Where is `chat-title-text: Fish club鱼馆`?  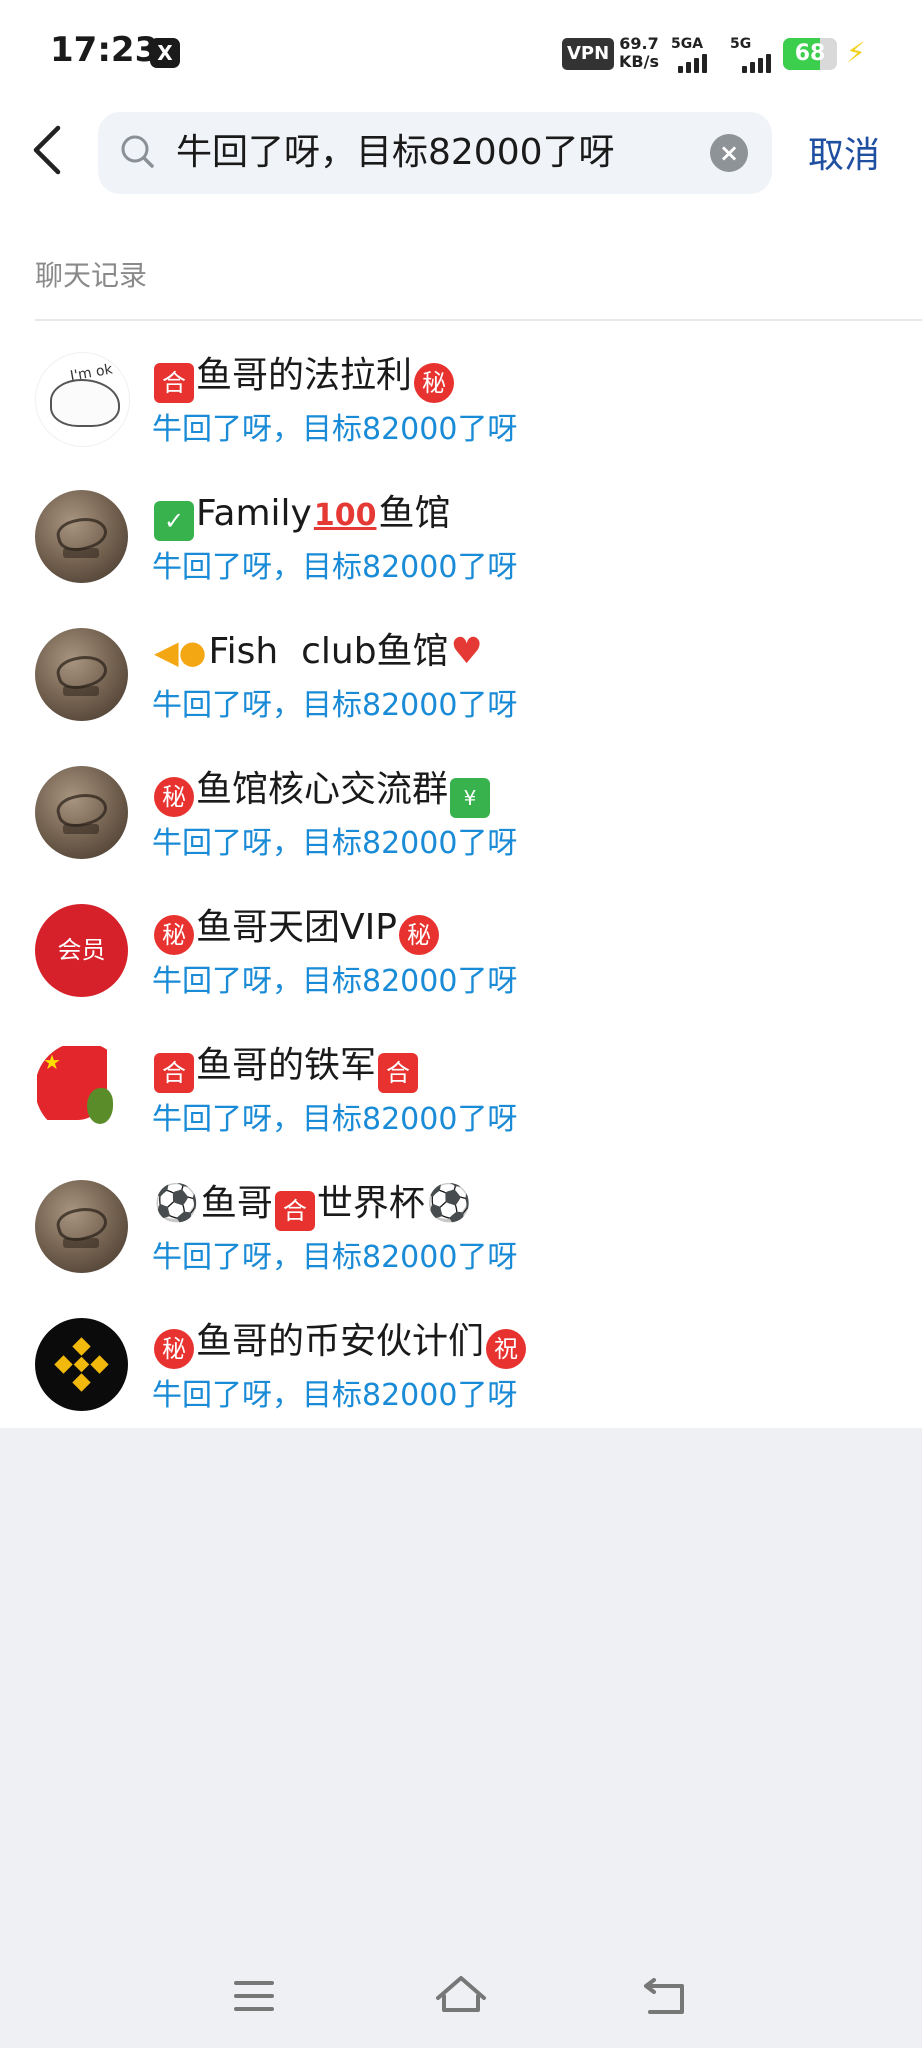
chat-title-text: Fish club鱼馆 is located at coordinates (328, 651).